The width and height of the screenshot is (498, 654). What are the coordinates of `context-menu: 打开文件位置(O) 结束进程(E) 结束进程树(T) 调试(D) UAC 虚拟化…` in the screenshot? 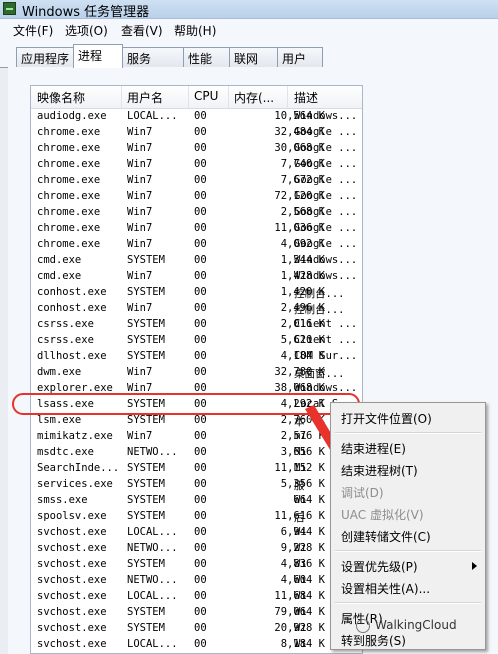 It's located at (408, 526).